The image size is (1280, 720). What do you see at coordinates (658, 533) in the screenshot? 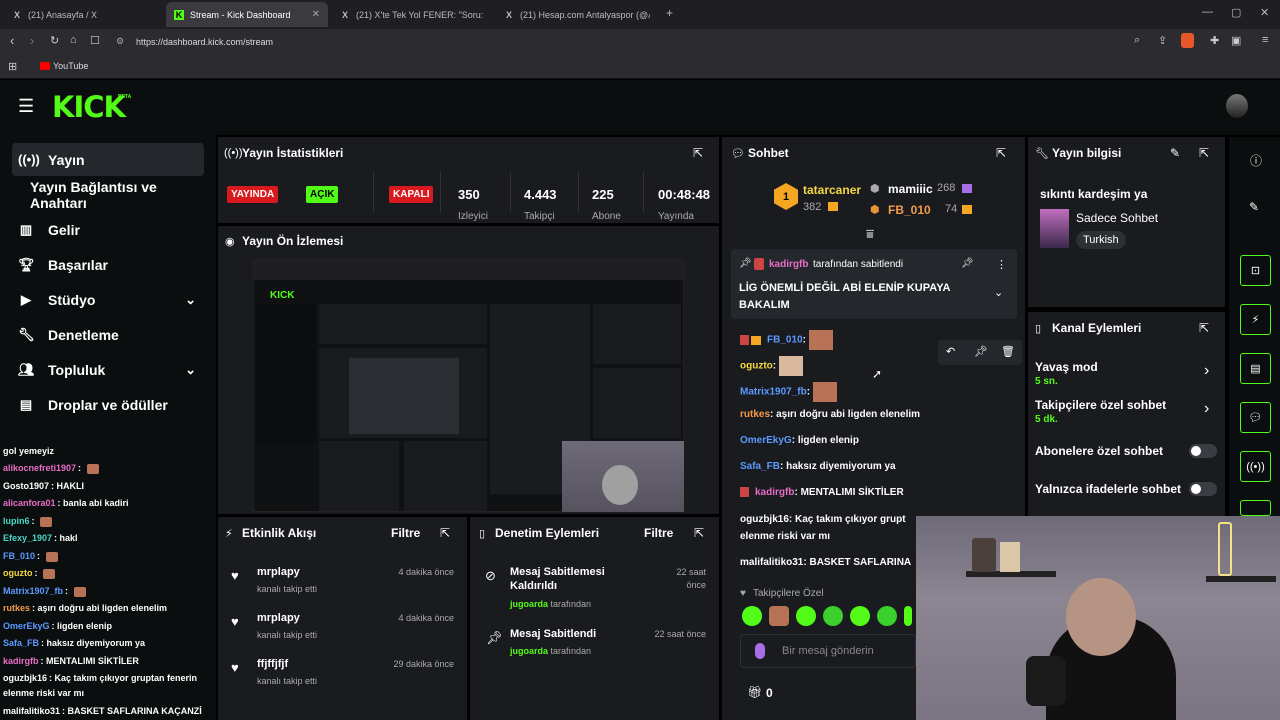
I see `moderation-filter-button: Filtre` at bounding box center [658, 533].